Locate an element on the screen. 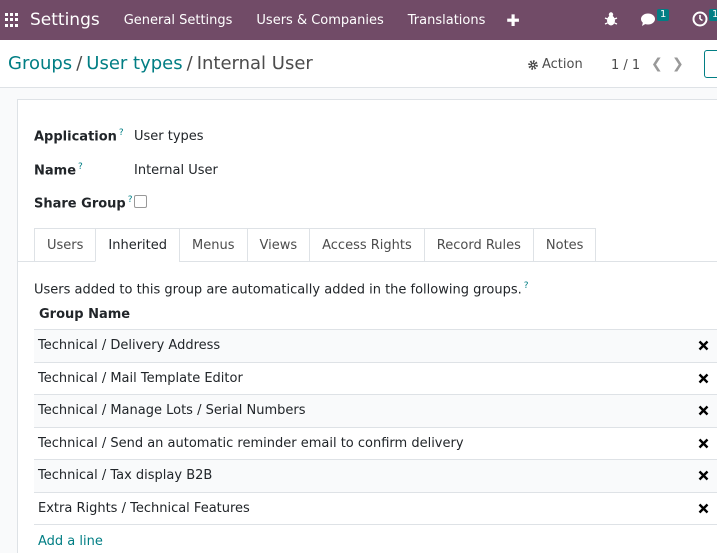  clock-icon is located at coordinates (700, 19).